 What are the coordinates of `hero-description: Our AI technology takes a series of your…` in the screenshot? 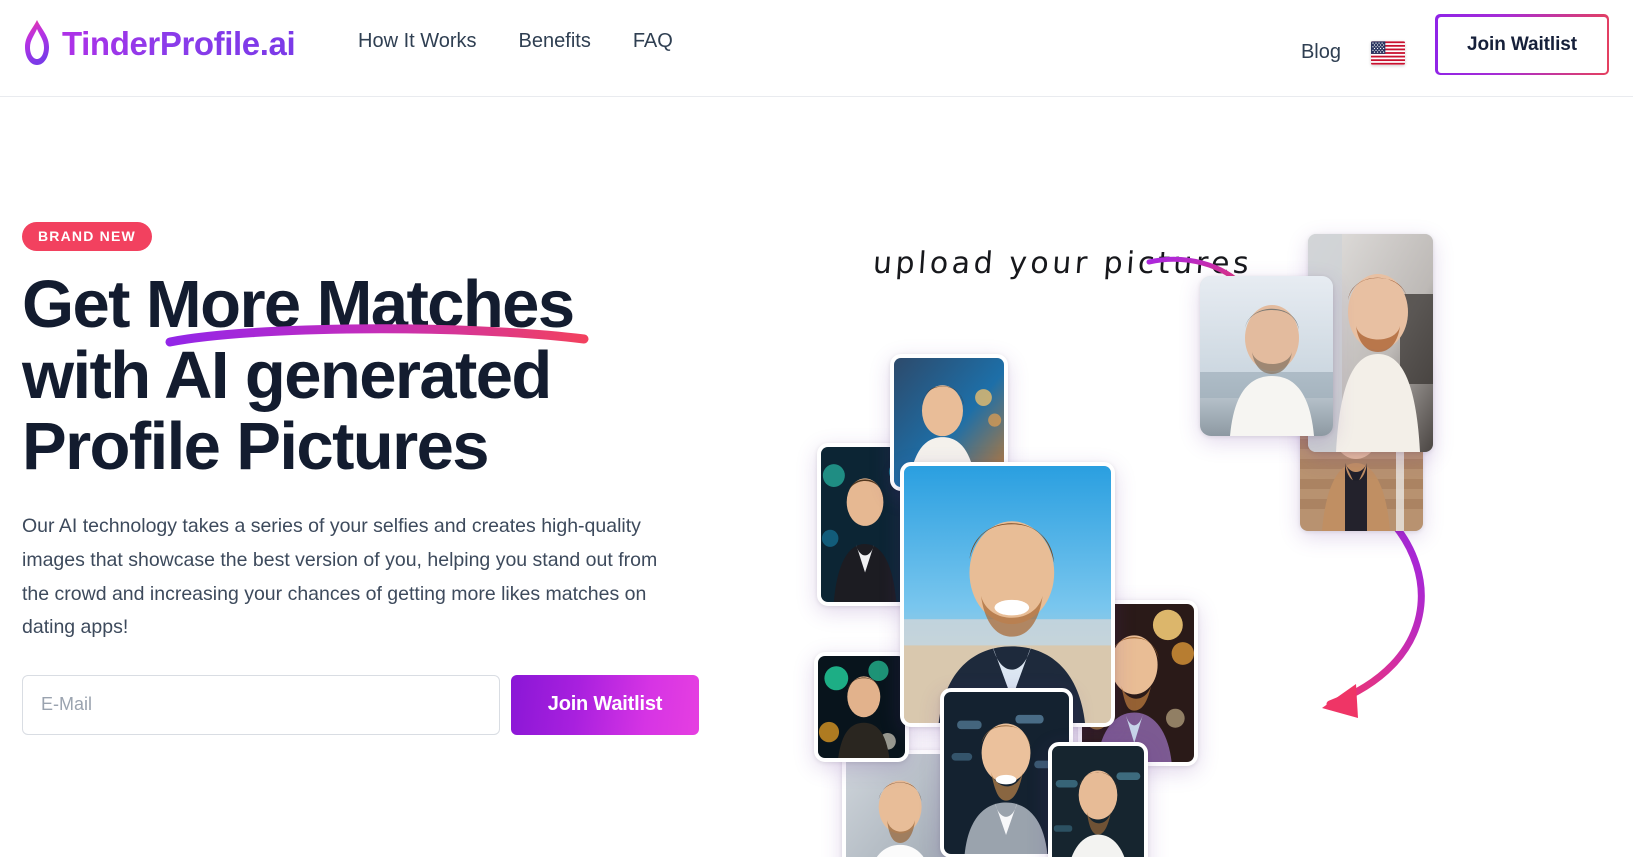 It's located at (340, 577).